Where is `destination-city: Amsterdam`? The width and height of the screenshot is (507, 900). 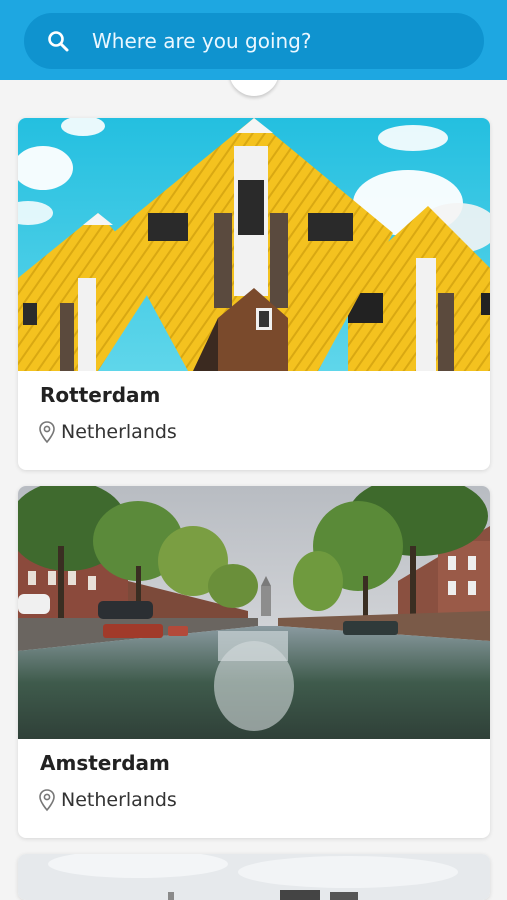 destination-city: Amsterdam is located at coordinates (105, 763).